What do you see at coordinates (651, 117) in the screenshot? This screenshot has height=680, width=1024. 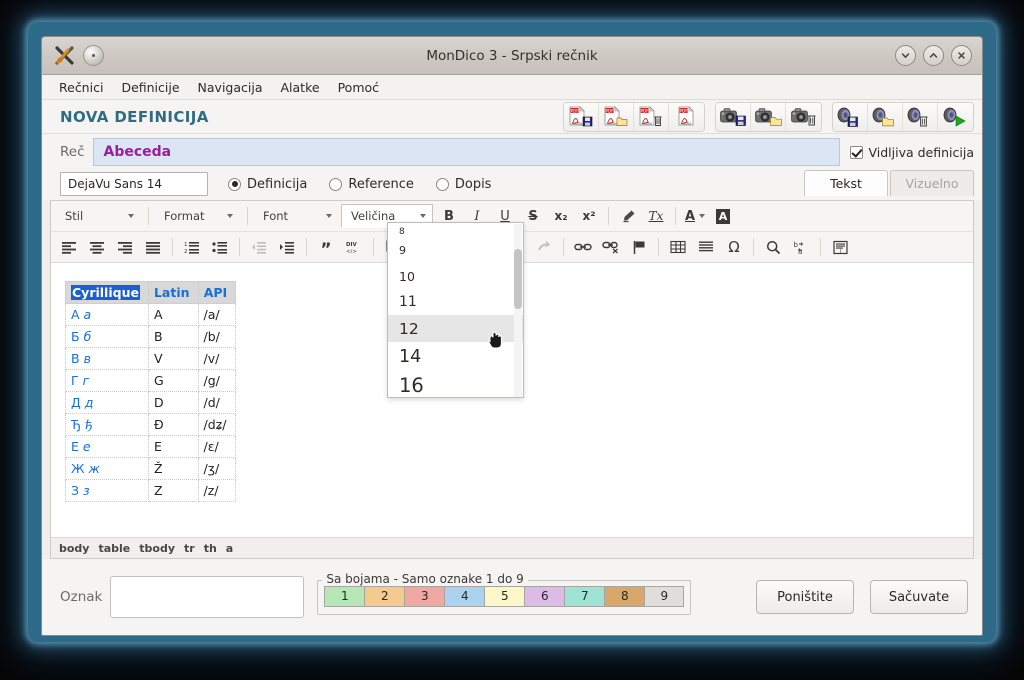 I see `pdf-delete-icon: PDF Adobe` at bounding box center [651, 117].